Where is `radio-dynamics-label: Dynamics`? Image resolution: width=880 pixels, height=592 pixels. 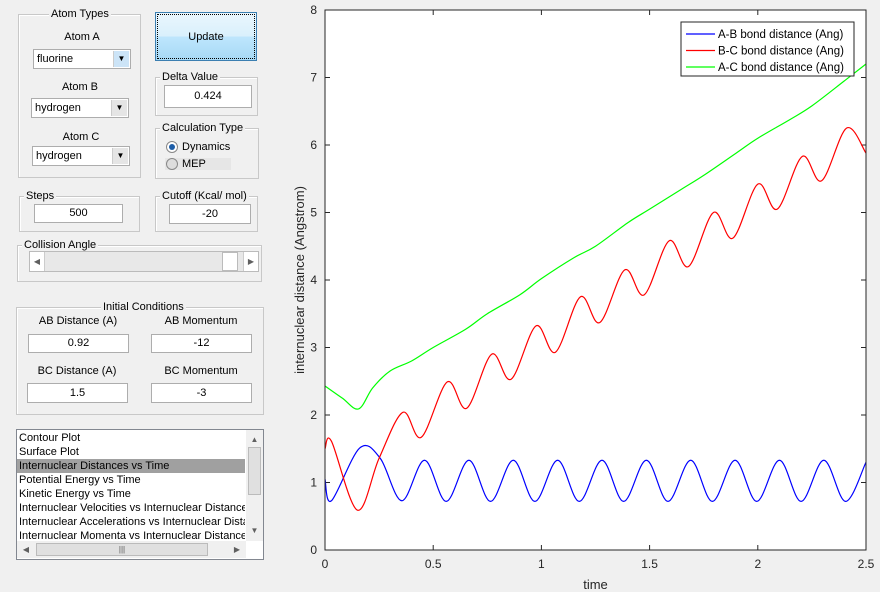
radio-dynamics-label: Dynamics is located at coordinates (206, 147).